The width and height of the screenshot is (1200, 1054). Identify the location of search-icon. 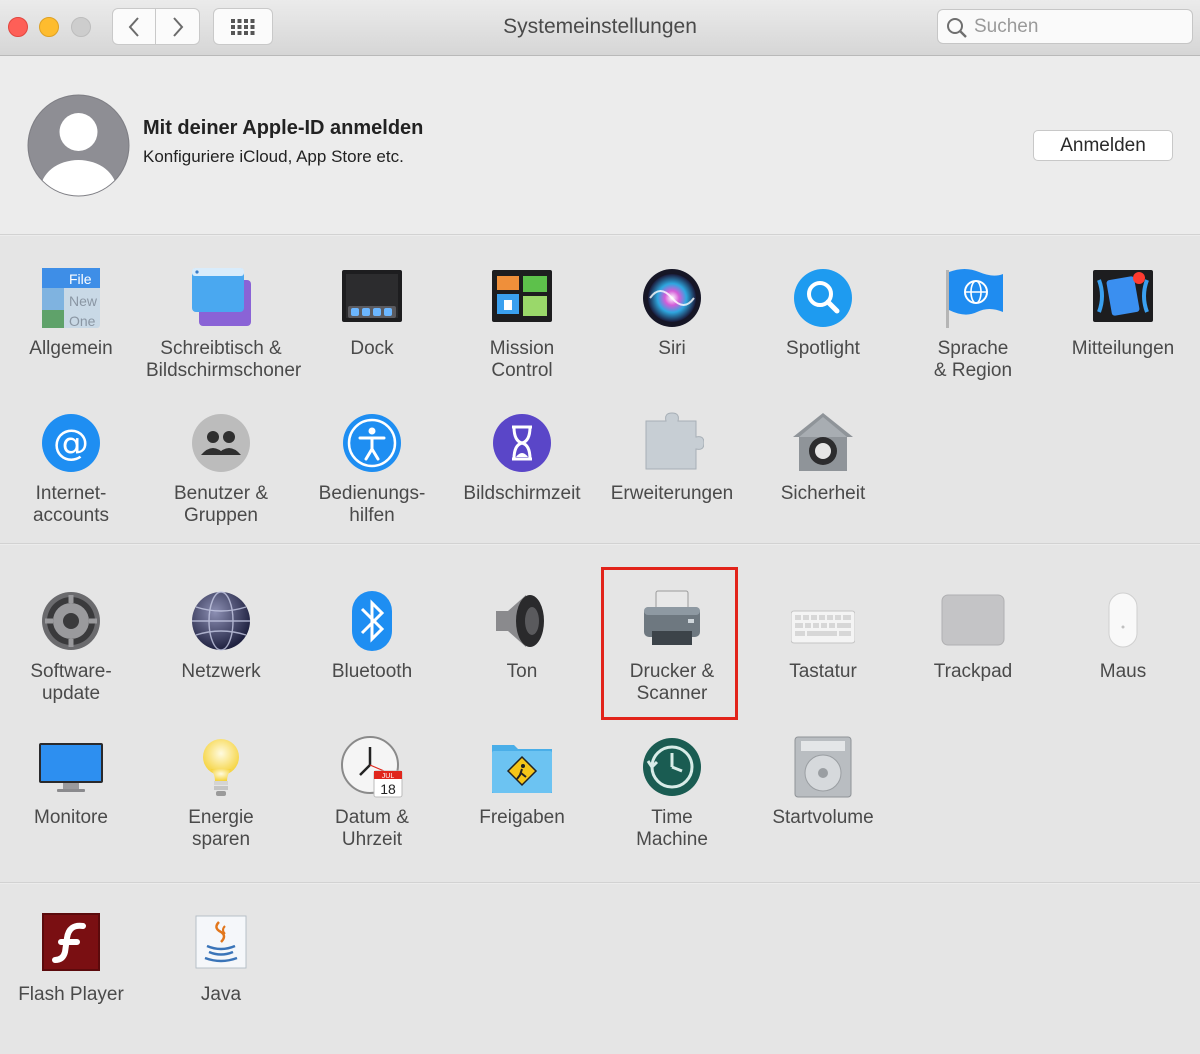
(957, 28).